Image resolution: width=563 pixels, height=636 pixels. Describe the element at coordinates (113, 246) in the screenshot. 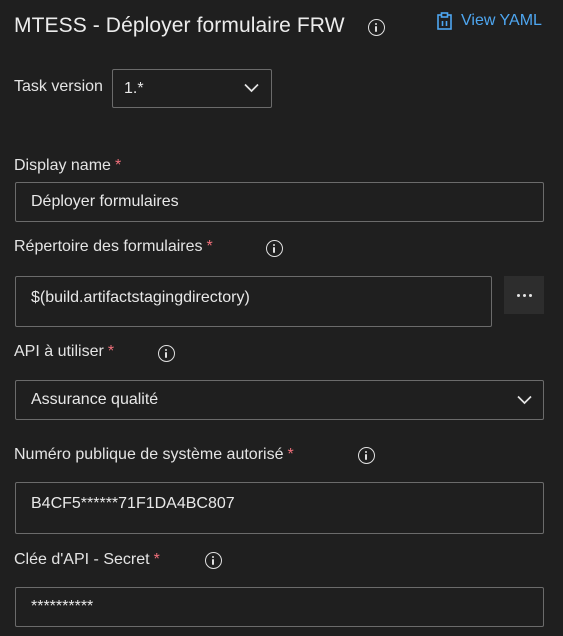

I see `forms-dir-label: Répertoire des formulaires *` at that location.